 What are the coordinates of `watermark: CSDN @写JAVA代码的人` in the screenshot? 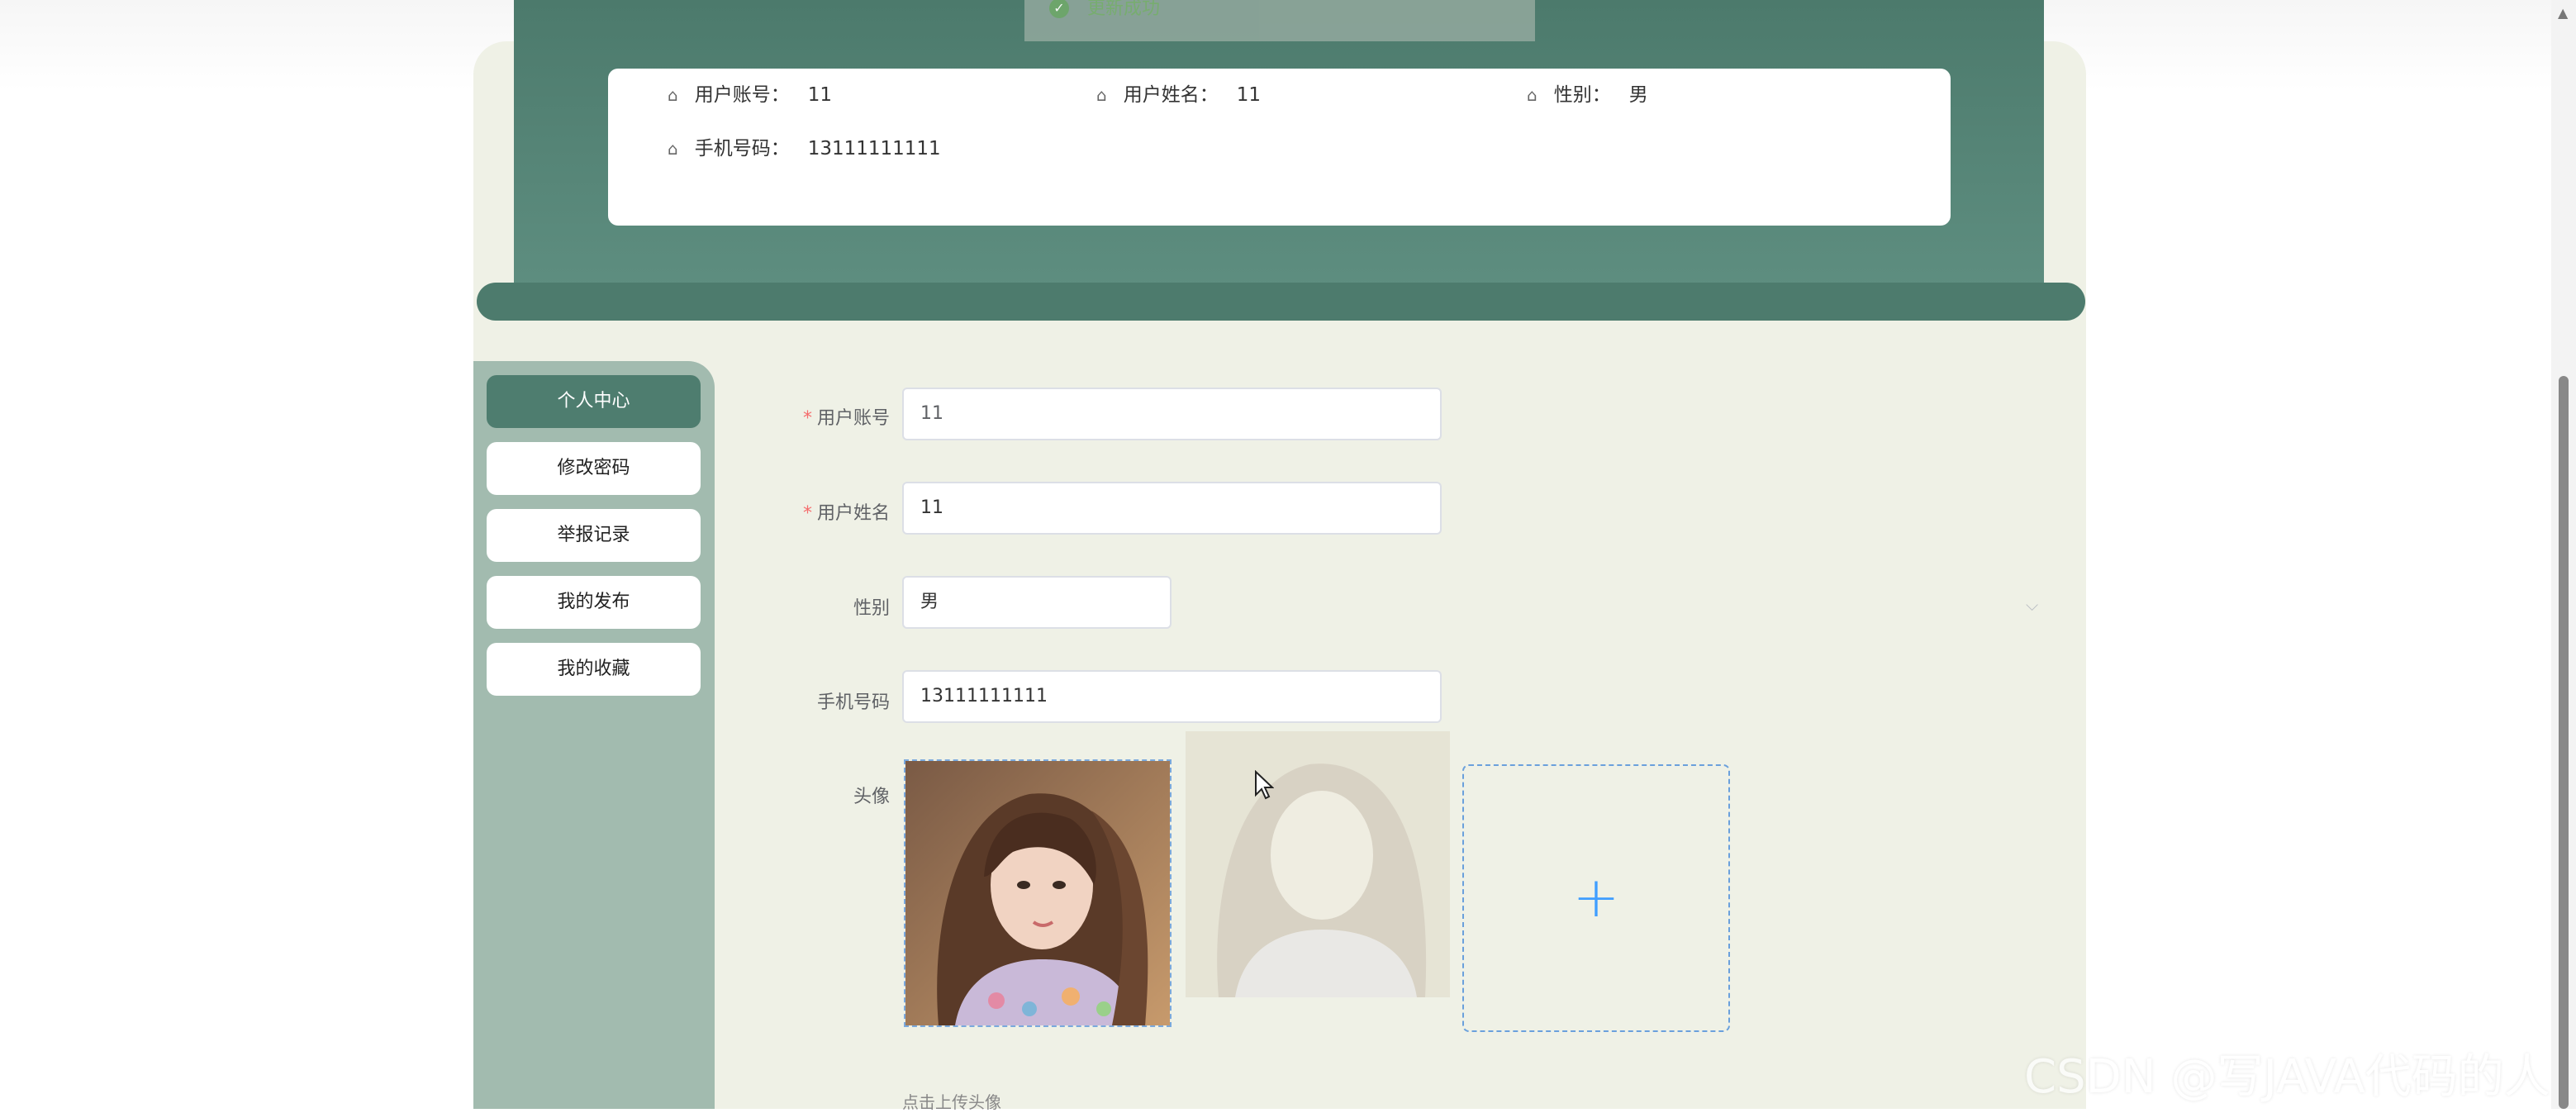 It's located at (2287, 1077).